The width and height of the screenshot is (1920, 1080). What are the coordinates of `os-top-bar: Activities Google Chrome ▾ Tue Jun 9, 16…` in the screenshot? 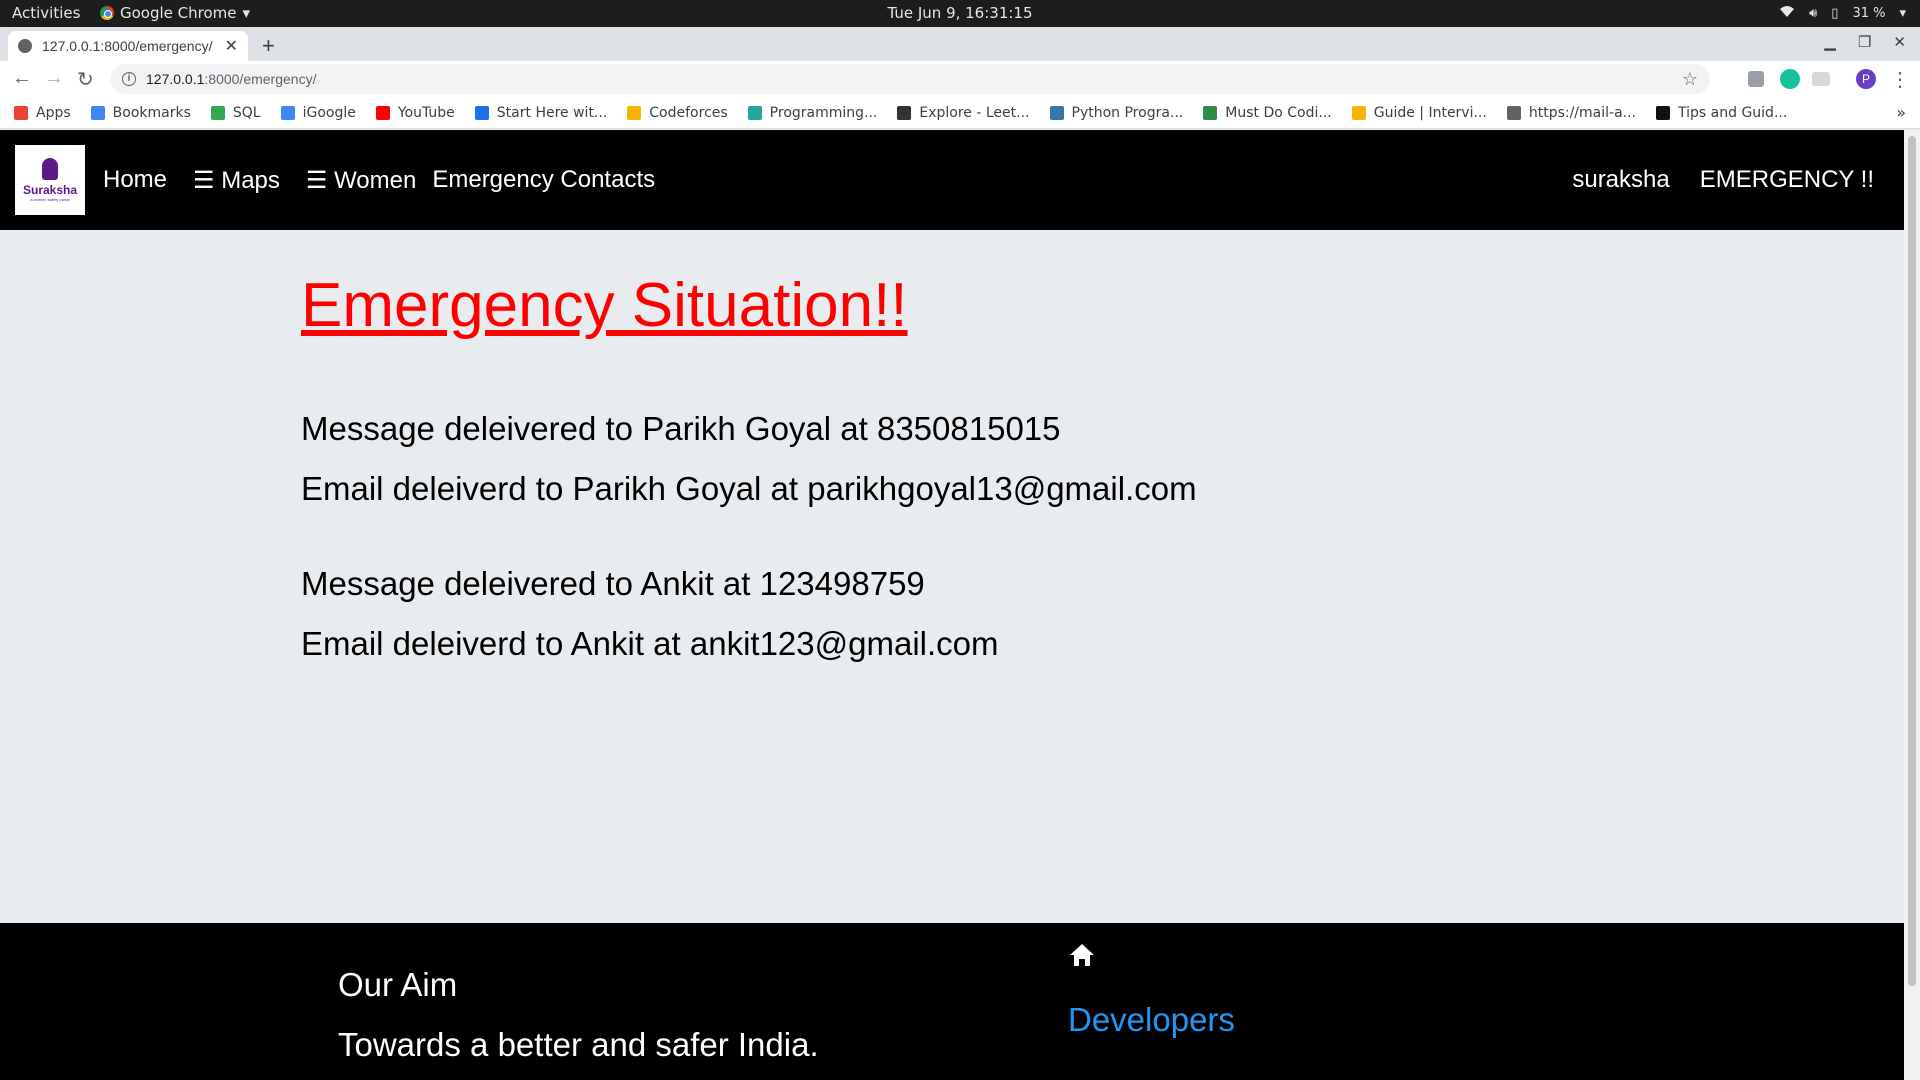 It's located at (960, 13).